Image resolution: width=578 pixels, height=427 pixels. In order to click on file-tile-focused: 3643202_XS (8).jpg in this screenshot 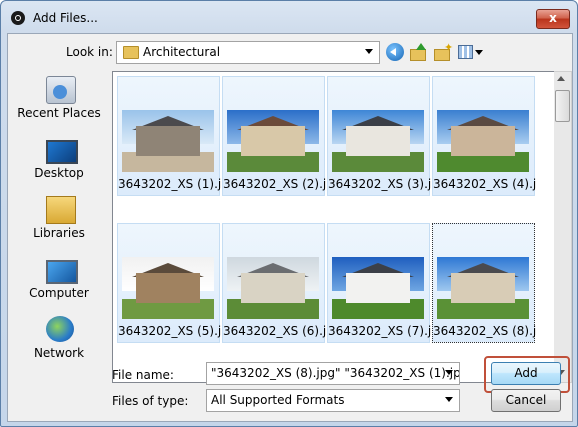, I will do `click(484, 283)`.